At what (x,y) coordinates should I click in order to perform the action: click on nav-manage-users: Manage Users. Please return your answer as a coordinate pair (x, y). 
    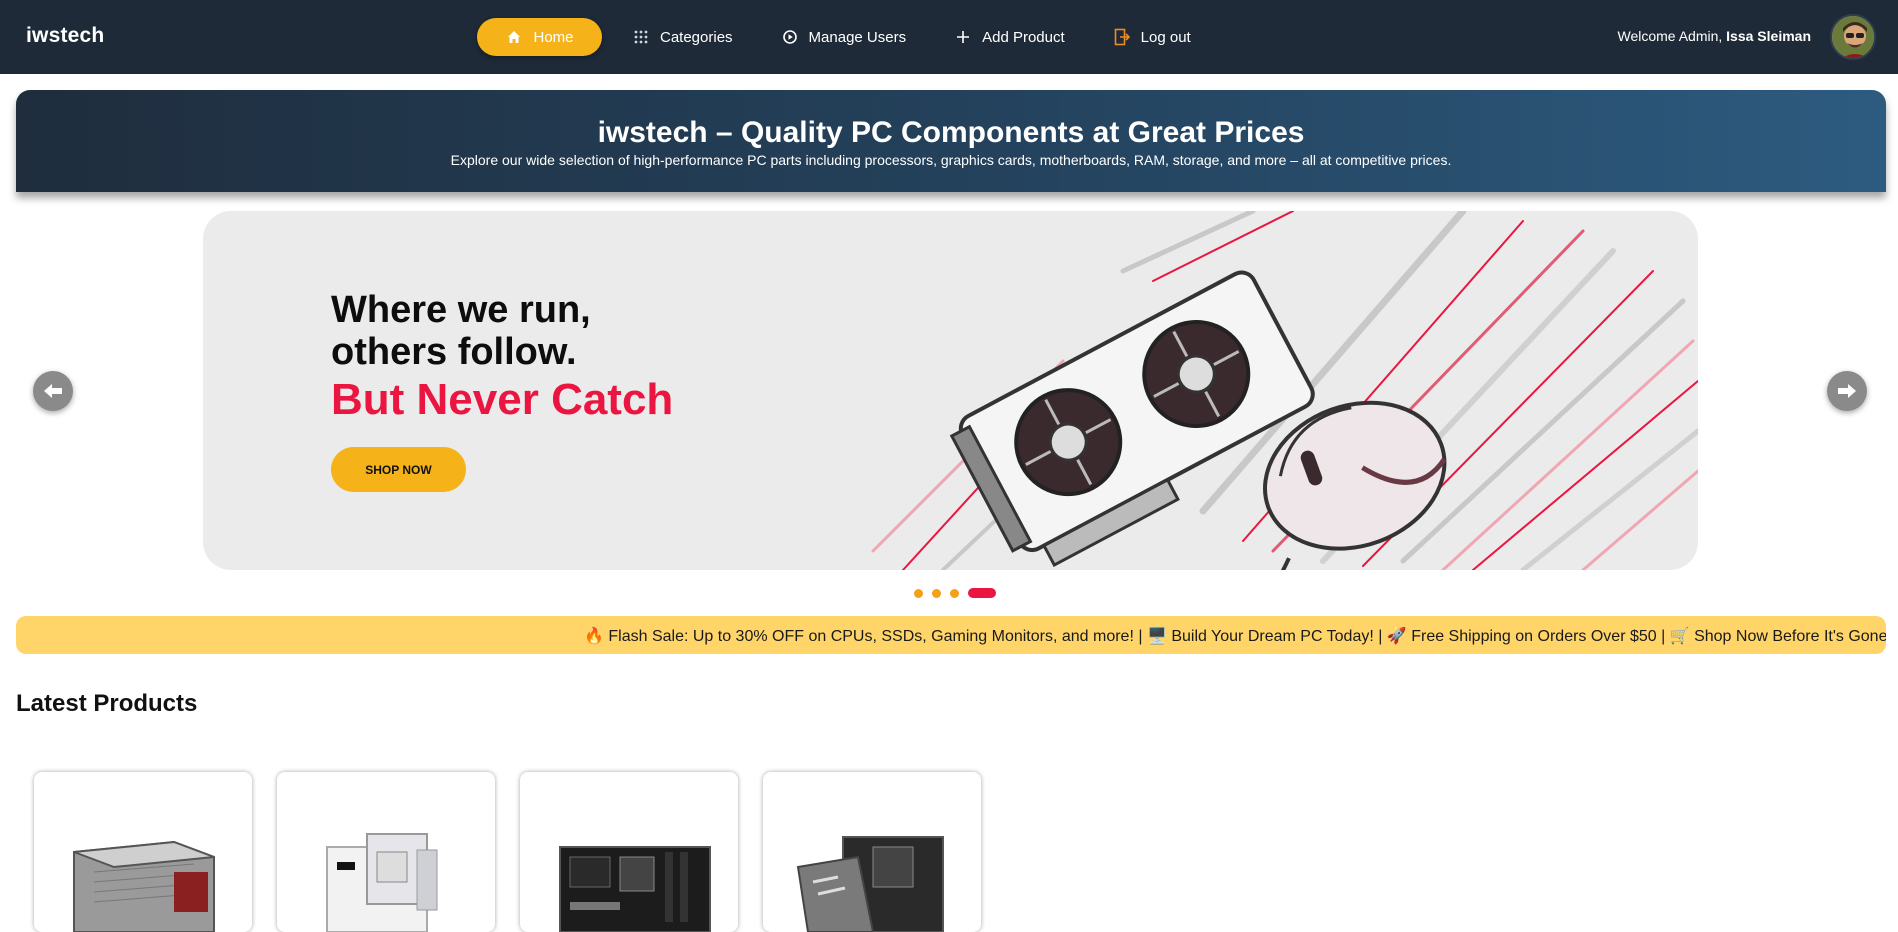
    Looking at the image, I should click on (844, 37).